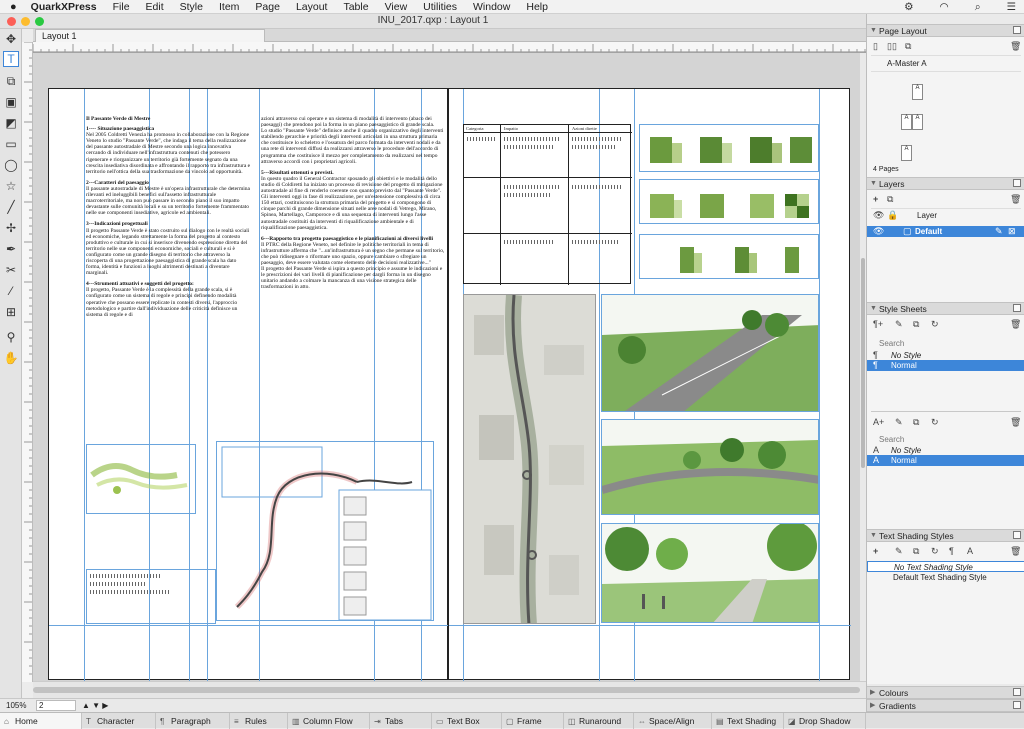  Describe the element at coordinates (878, 422) in the screenshot. I see `new-character-style-icon: A+` at that location.